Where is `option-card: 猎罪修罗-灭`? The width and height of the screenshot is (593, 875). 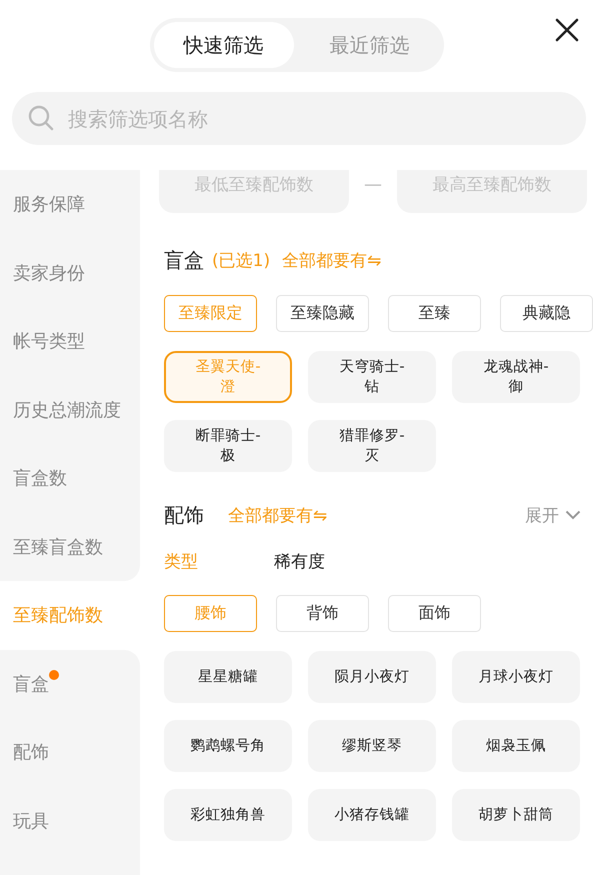
option-card: 猎罪修罗-灭 is located at coordinates (372, 446).